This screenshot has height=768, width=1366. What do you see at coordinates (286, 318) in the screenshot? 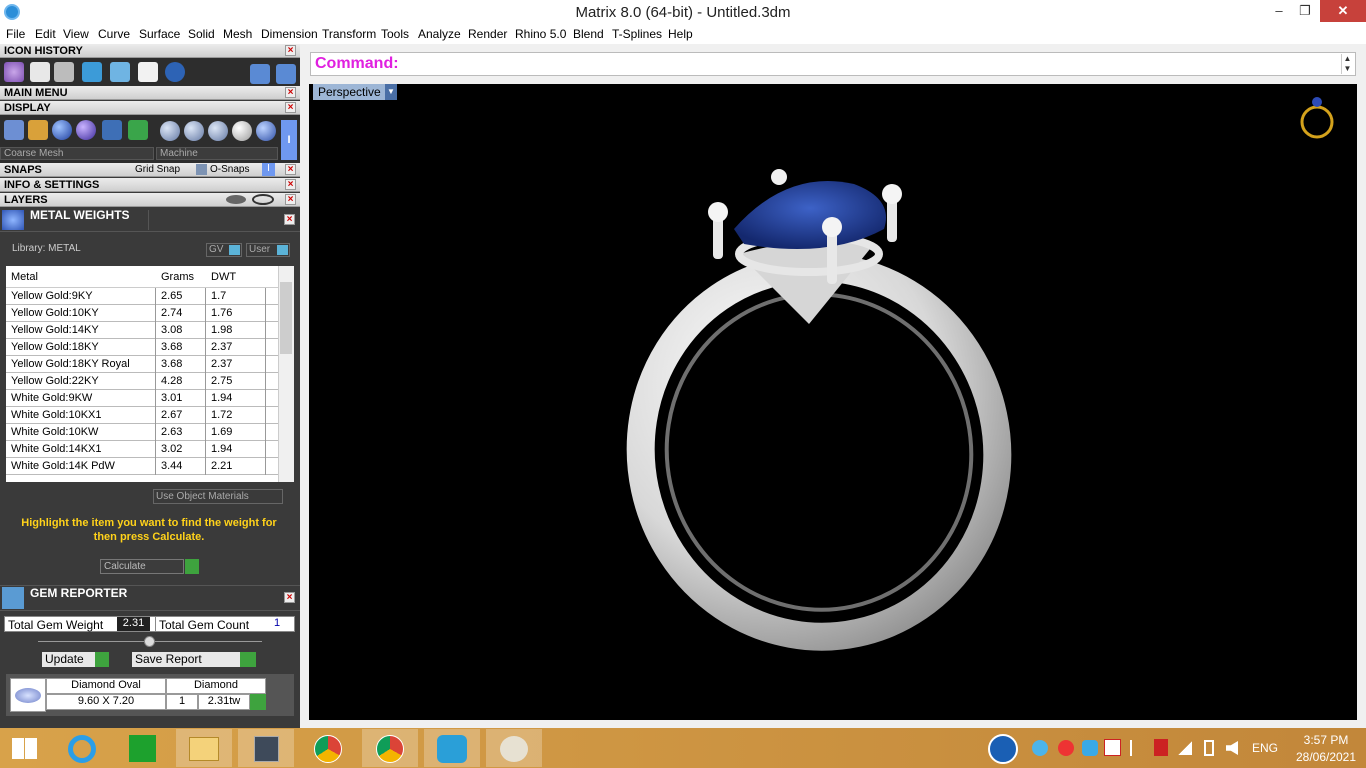
I see `scrollbar-thumb` at bounding box center [286, 318].